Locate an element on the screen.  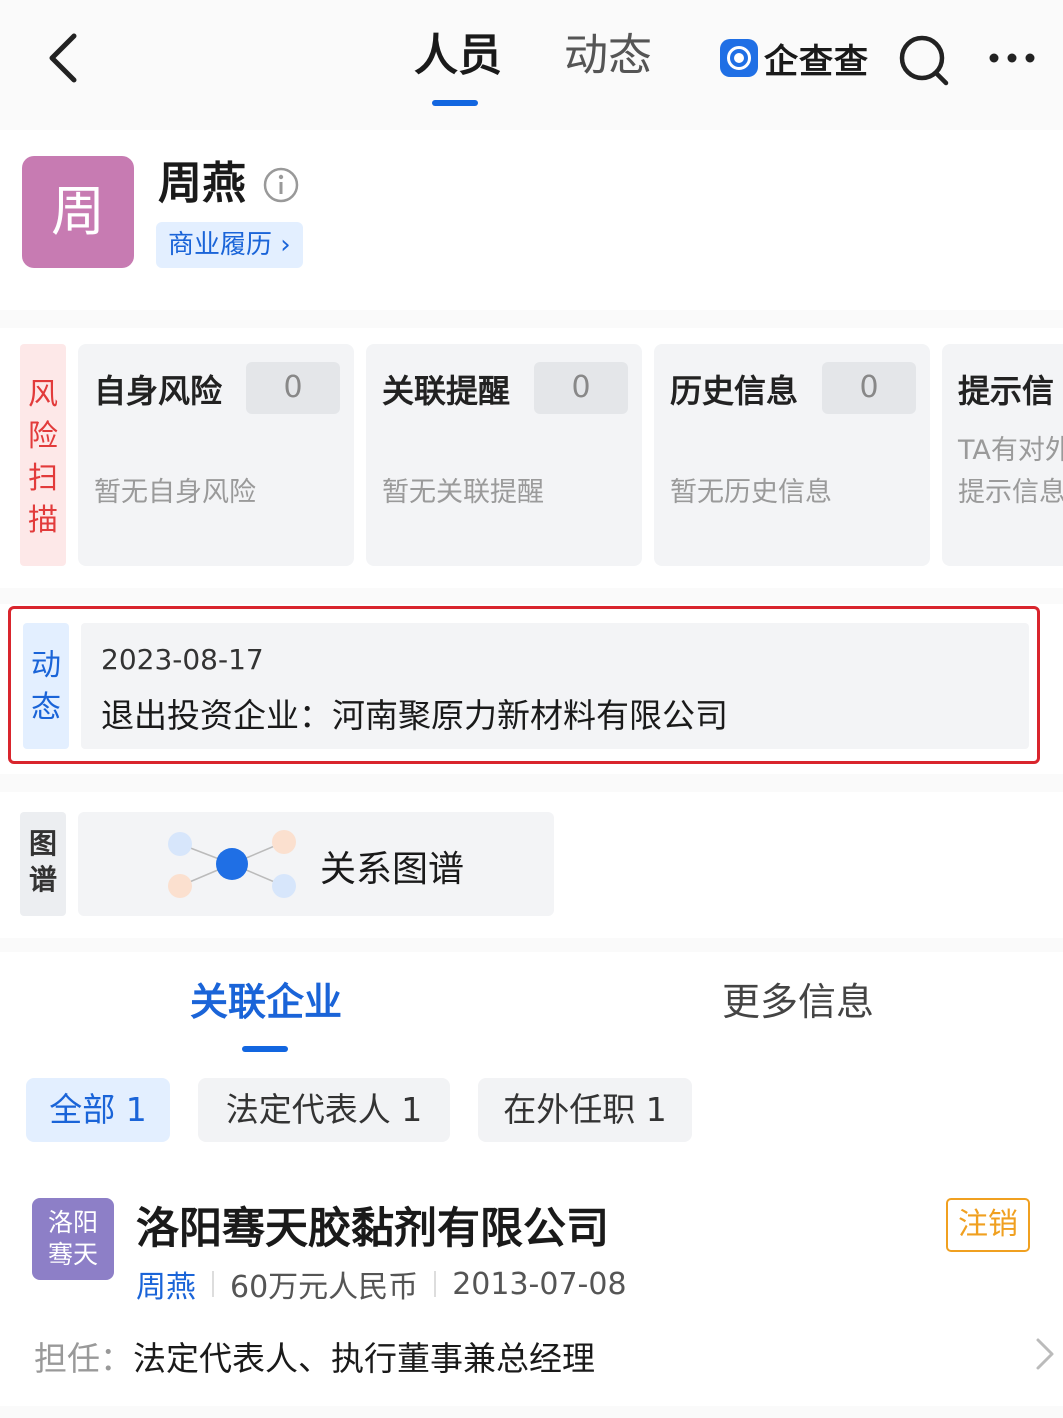
risk-card-title: 提示信 is located at coordinates (1006, 391).